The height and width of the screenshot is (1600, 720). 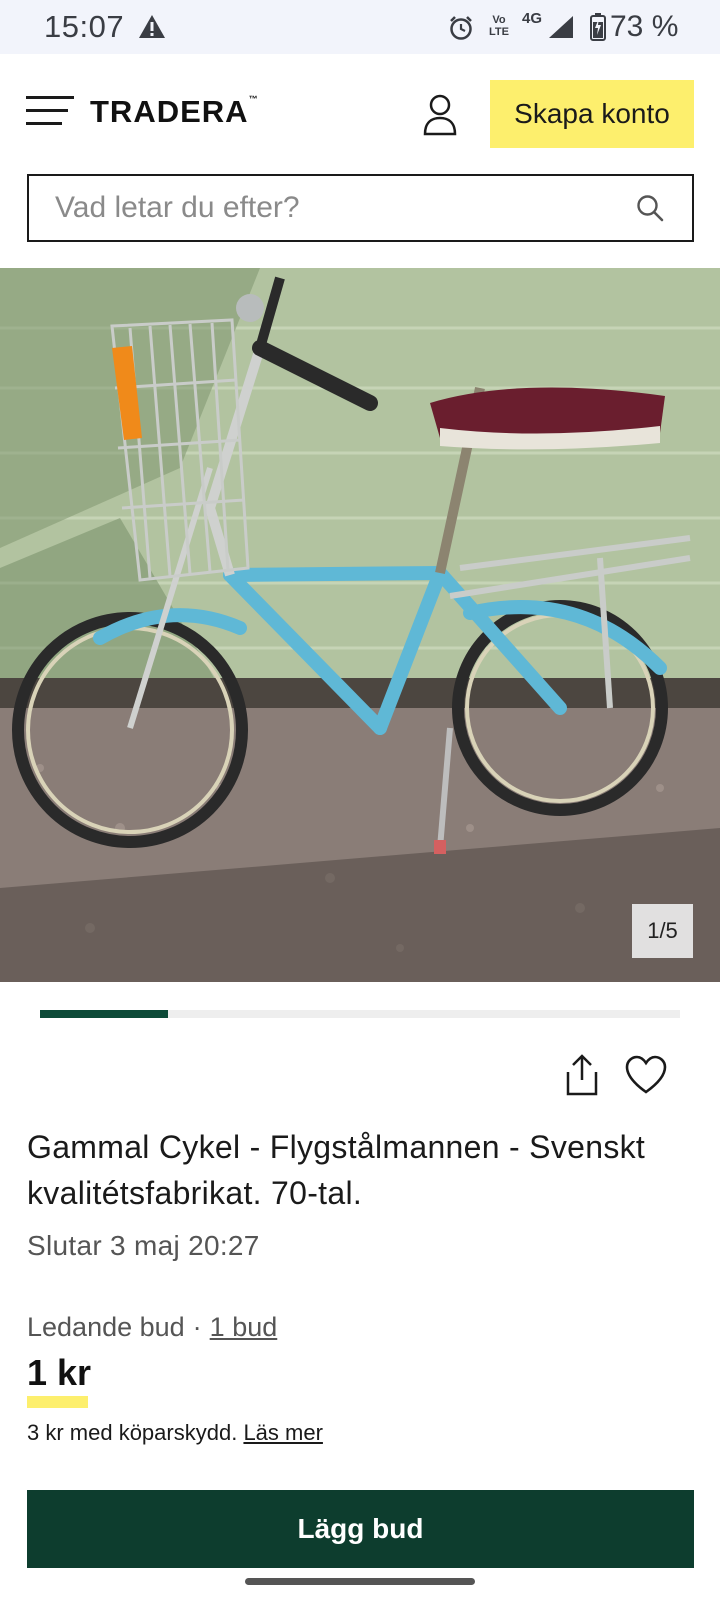 What do you see at coordinates (440, 114) in the screenshot?
I see `user-icon` at bounding box center [440, 114].